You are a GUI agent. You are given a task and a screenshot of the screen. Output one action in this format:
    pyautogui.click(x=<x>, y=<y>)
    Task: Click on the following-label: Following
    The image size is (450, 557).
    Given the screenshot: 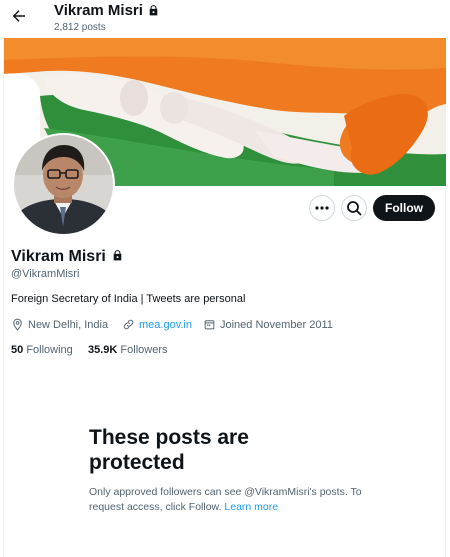 What is the action you would take?
    pyautogui.click(x=49, y=350)
    